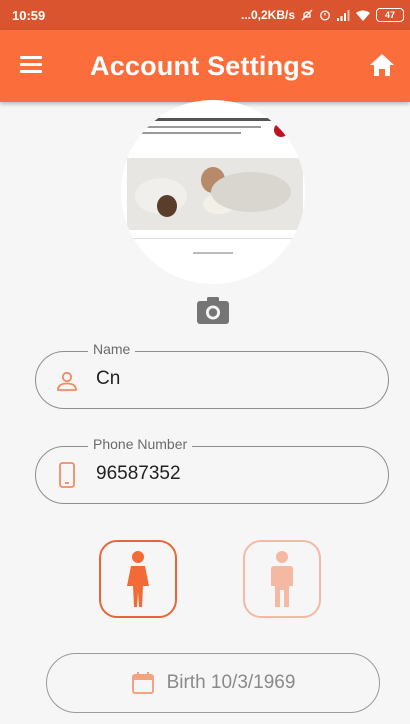 The width and height of the screenshot is (410, 724). I want to click on profile-avatar, so click(213, 192).